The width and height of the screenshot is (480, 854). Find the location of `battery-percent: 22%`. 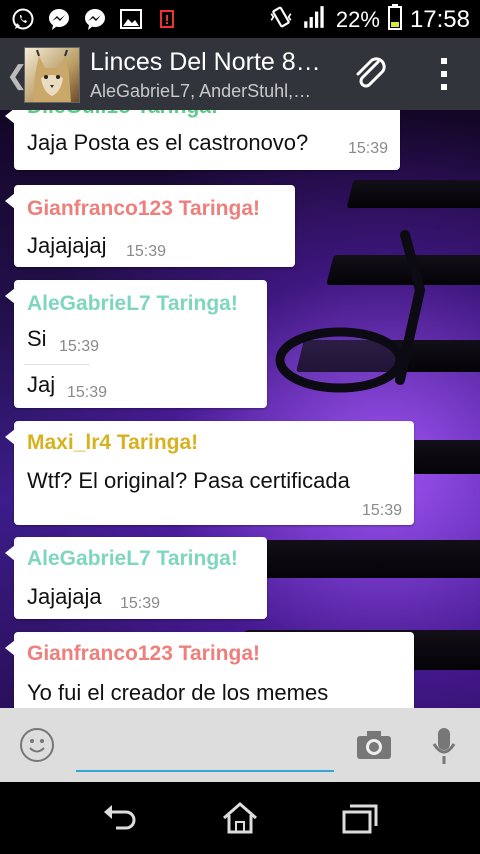

battery-percent: 22% is located at coordinates (357, 19).